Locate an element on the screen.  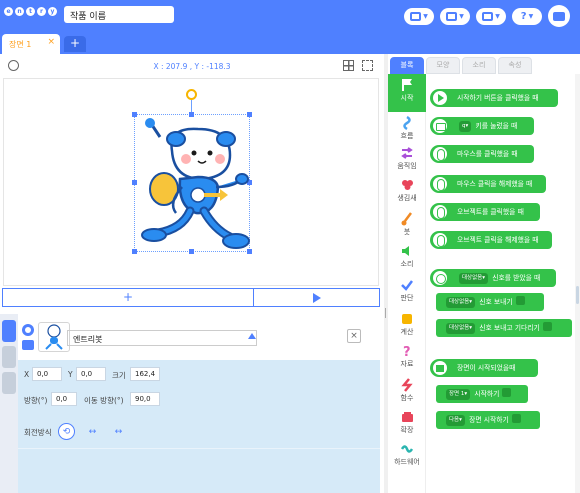
y-input: 0,0 is located at coordinates (91, 374).